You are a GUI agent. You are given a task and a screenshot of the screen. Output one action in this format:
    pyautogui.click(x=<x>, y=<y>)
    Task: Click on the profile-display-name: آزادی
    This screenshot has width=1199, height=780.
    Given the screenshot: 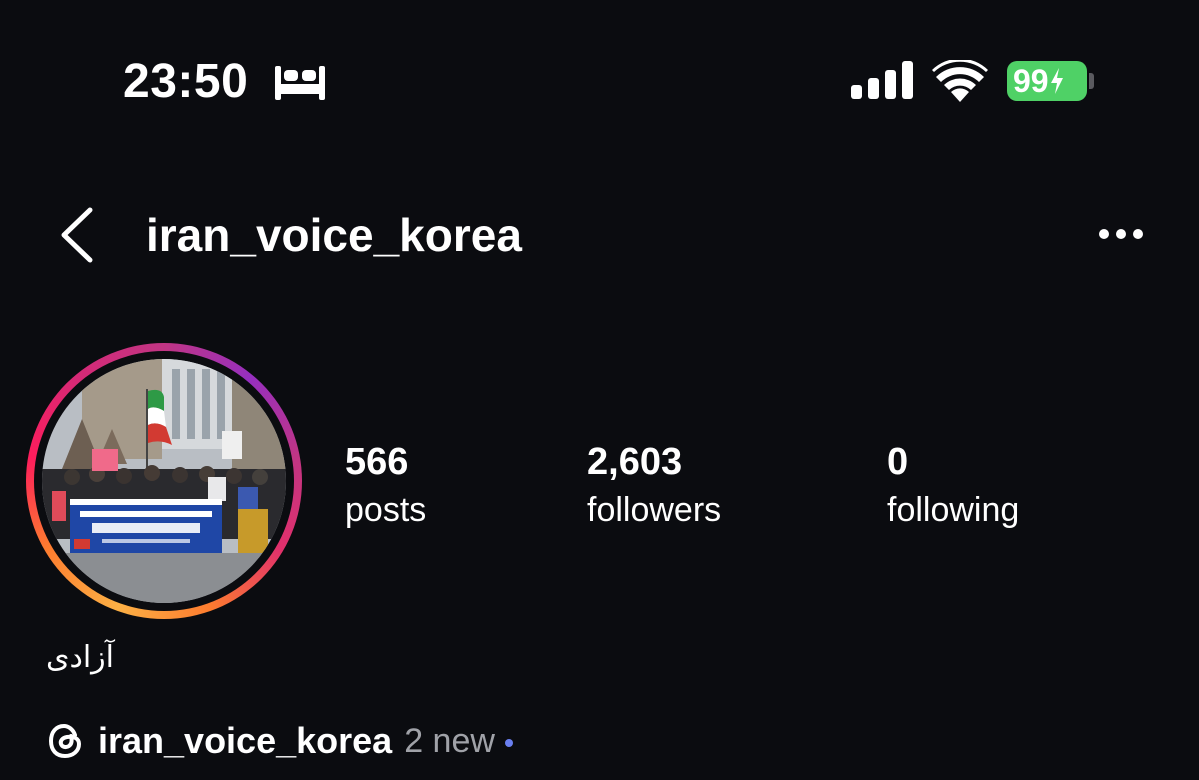 What is the action you would take?
    pyautogui.click(x=80, y=657)
    